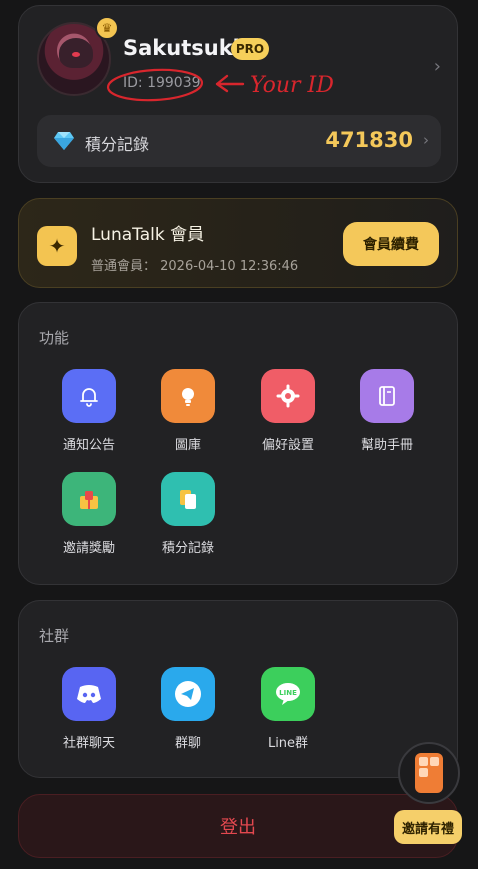 The width and height of the screenshot is (478, 869). I want to click on grid-label: 圖庫, so click(187, 445).